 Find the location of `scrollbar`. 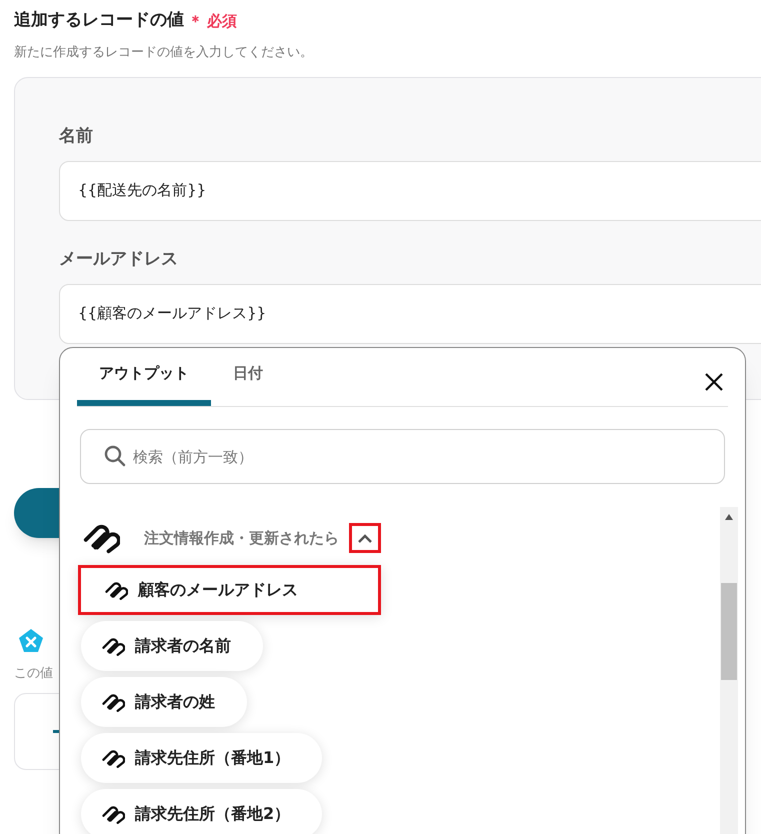

scrollbar is located at coordinates (729, 670).